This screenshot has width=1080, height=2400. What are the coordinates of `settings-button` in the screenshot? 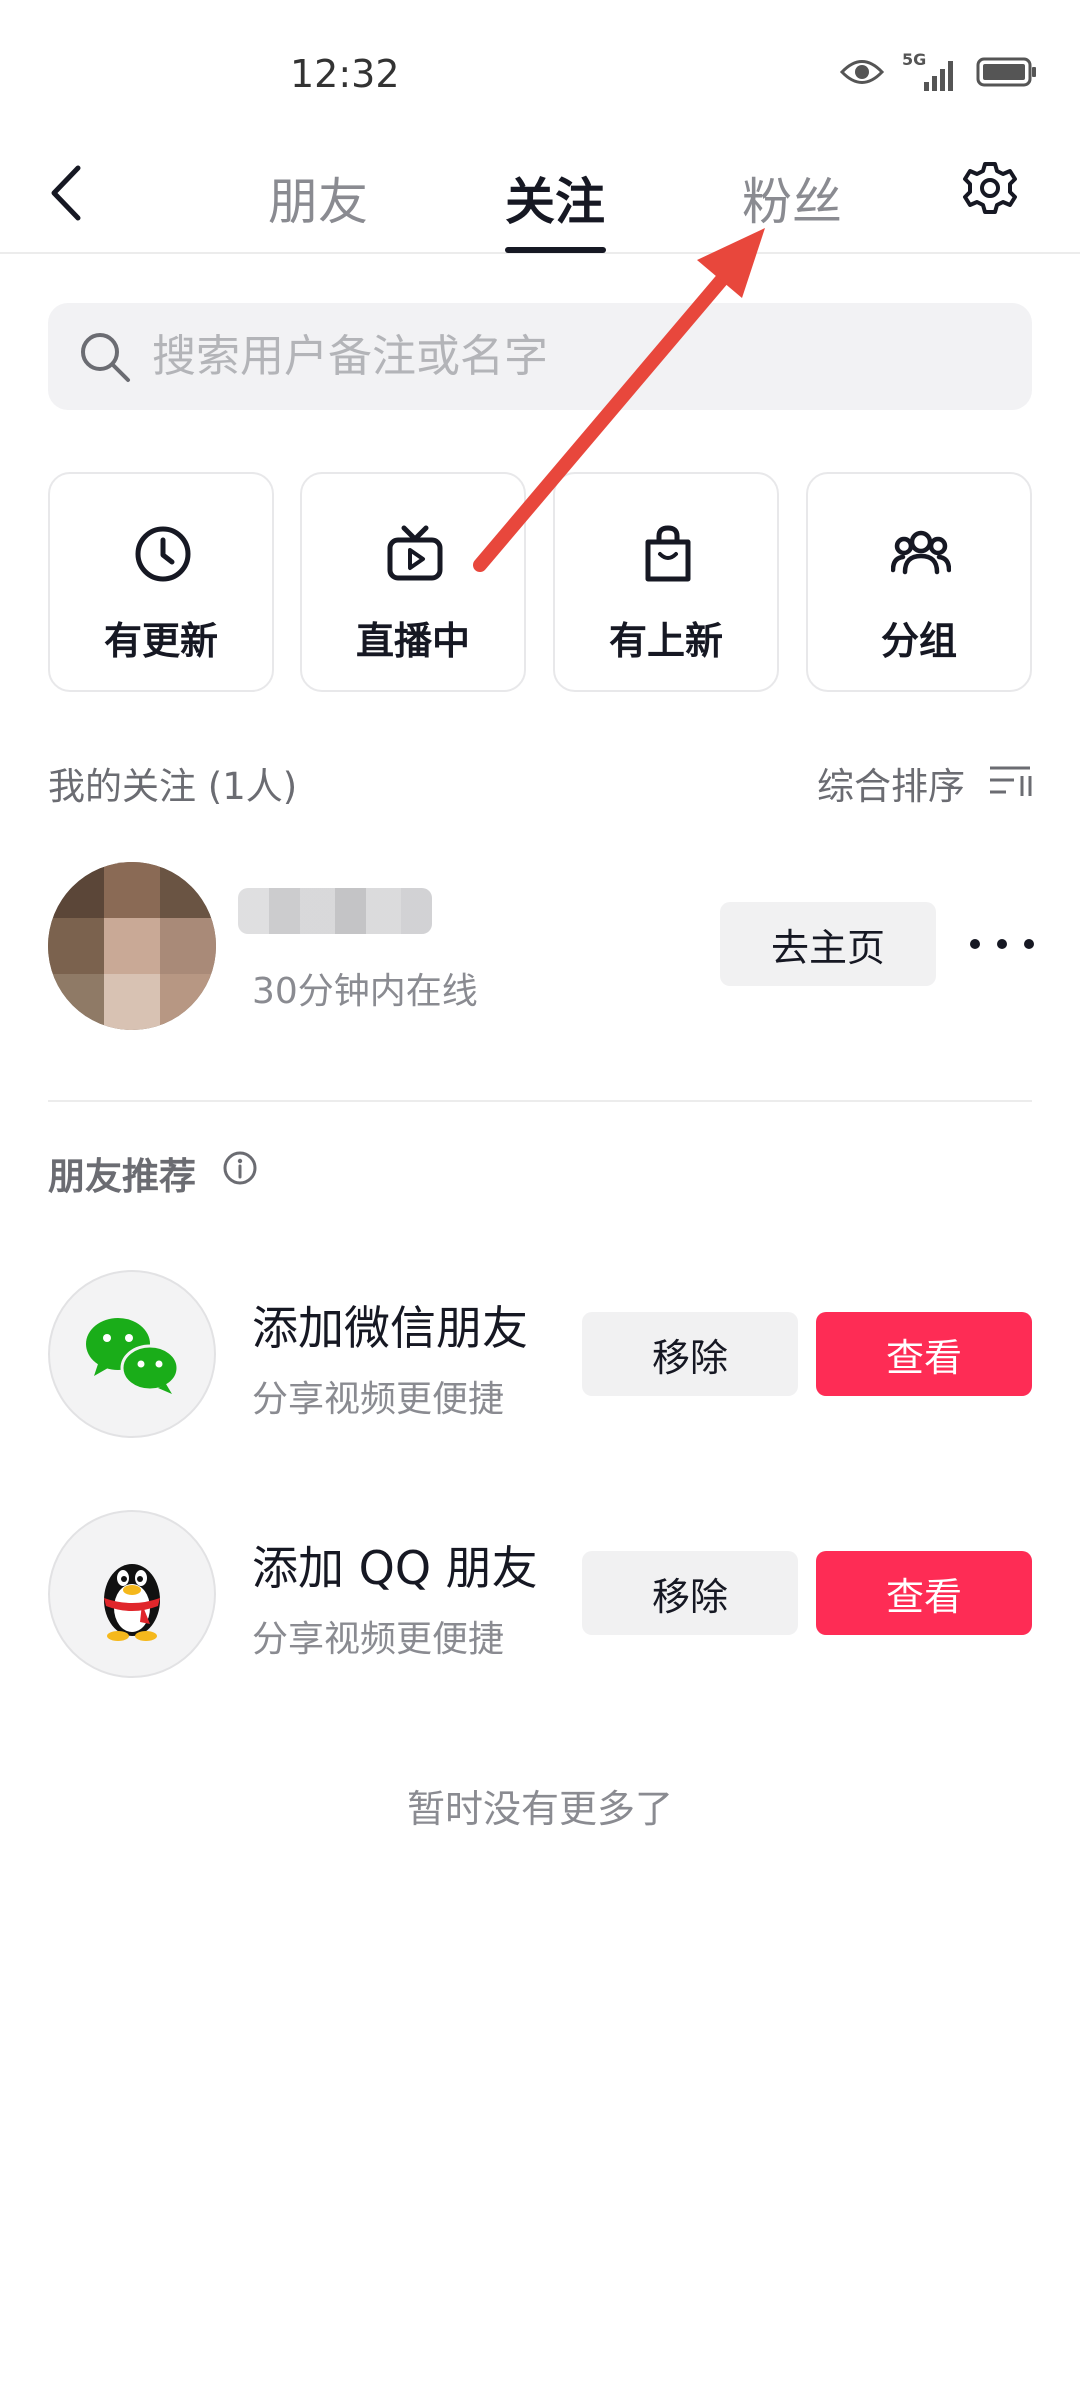 It's located at (990, 188).